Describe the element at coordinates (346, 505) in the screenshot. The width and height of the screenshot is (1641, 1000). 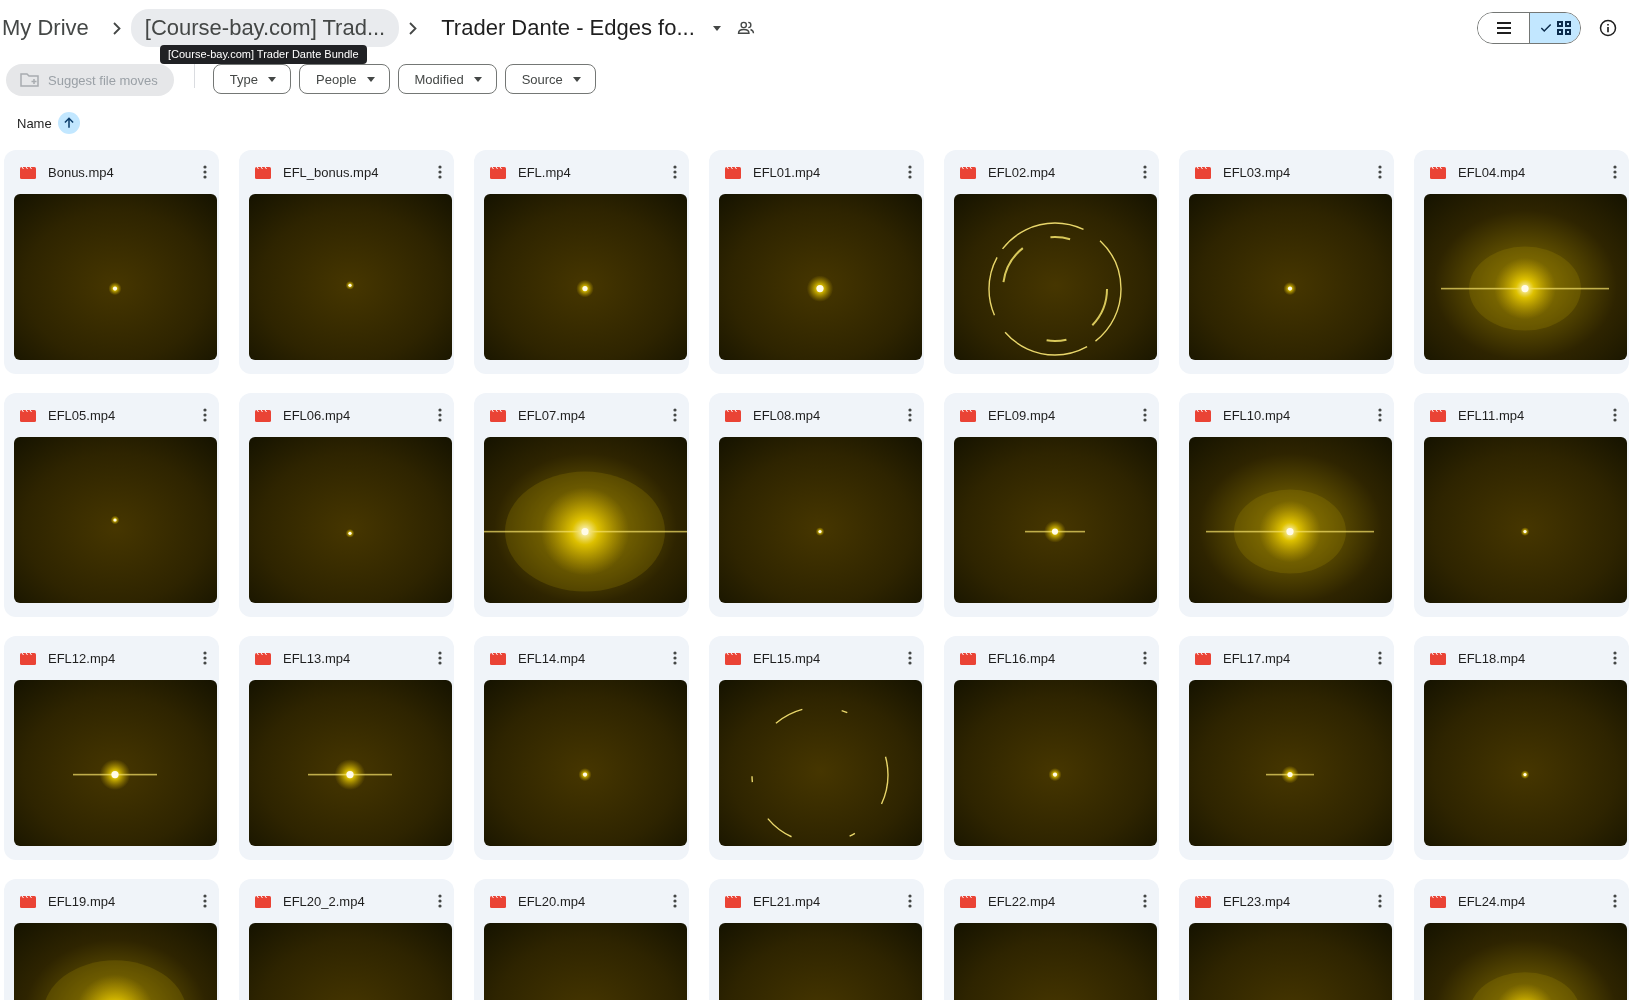
I see `file-card: EFL06.mp4` at that location.